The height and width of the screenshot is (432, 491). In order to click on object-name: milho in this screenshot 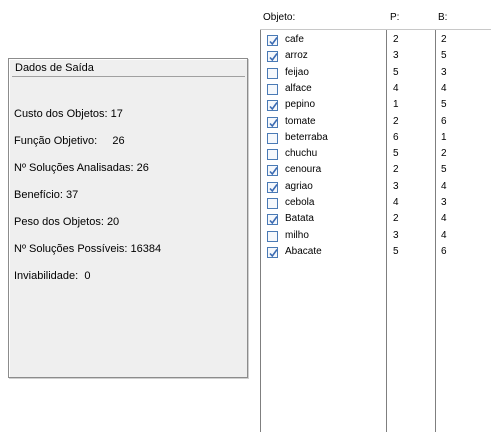, I will do `click(297, 235)`.